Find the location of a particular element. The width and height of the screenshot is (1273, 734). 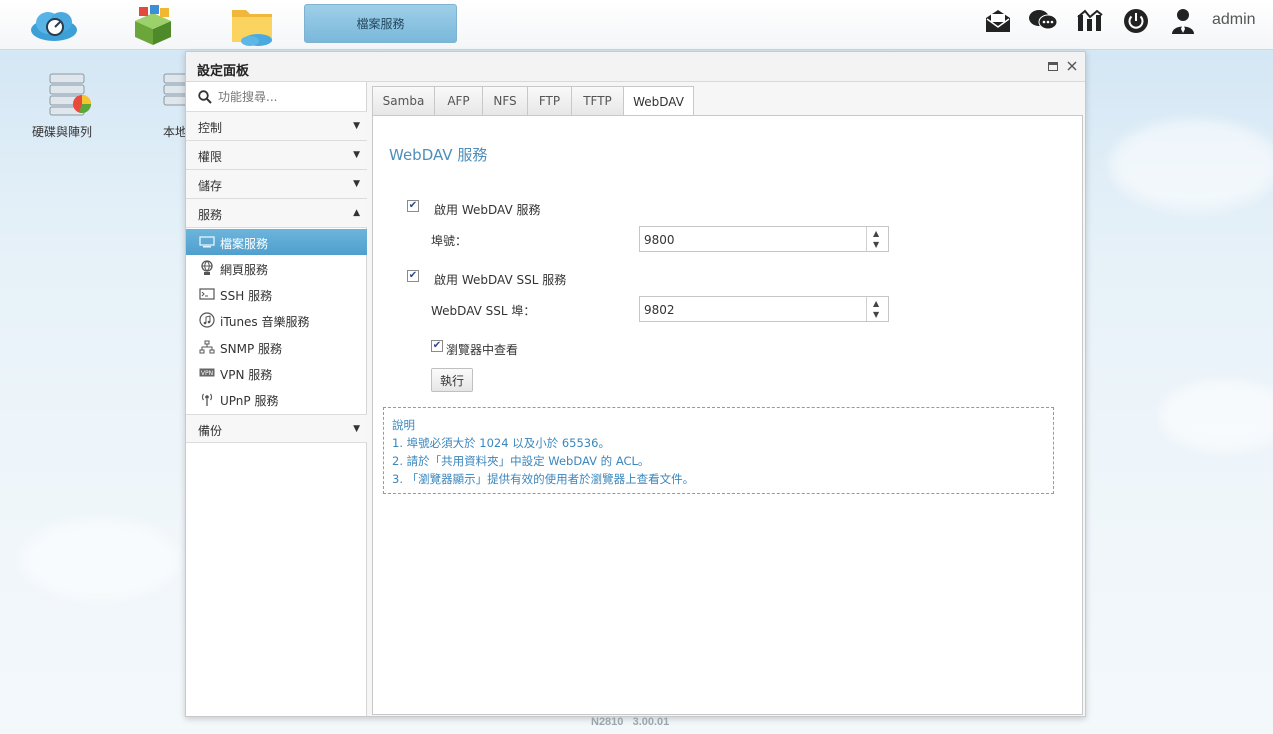

sidebar-category-service: 服務 ▲ is located at coordinates (276, 213).